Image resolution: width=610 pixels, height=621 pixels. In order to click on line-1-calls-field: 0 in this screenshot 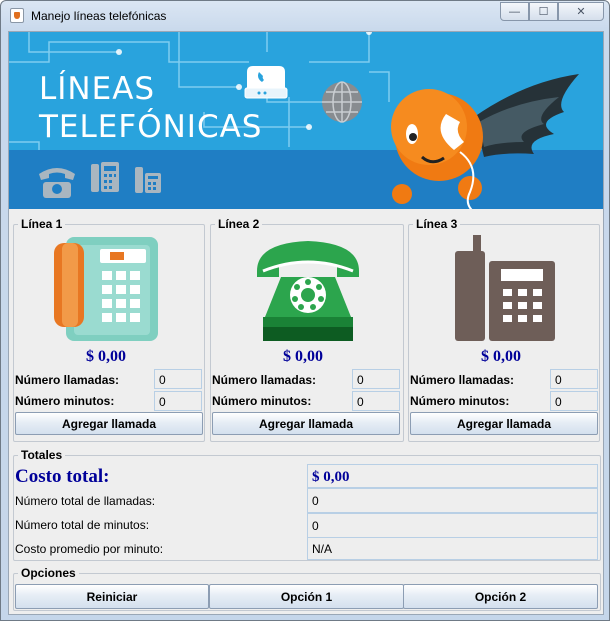, I will do `click(178, 379)`.